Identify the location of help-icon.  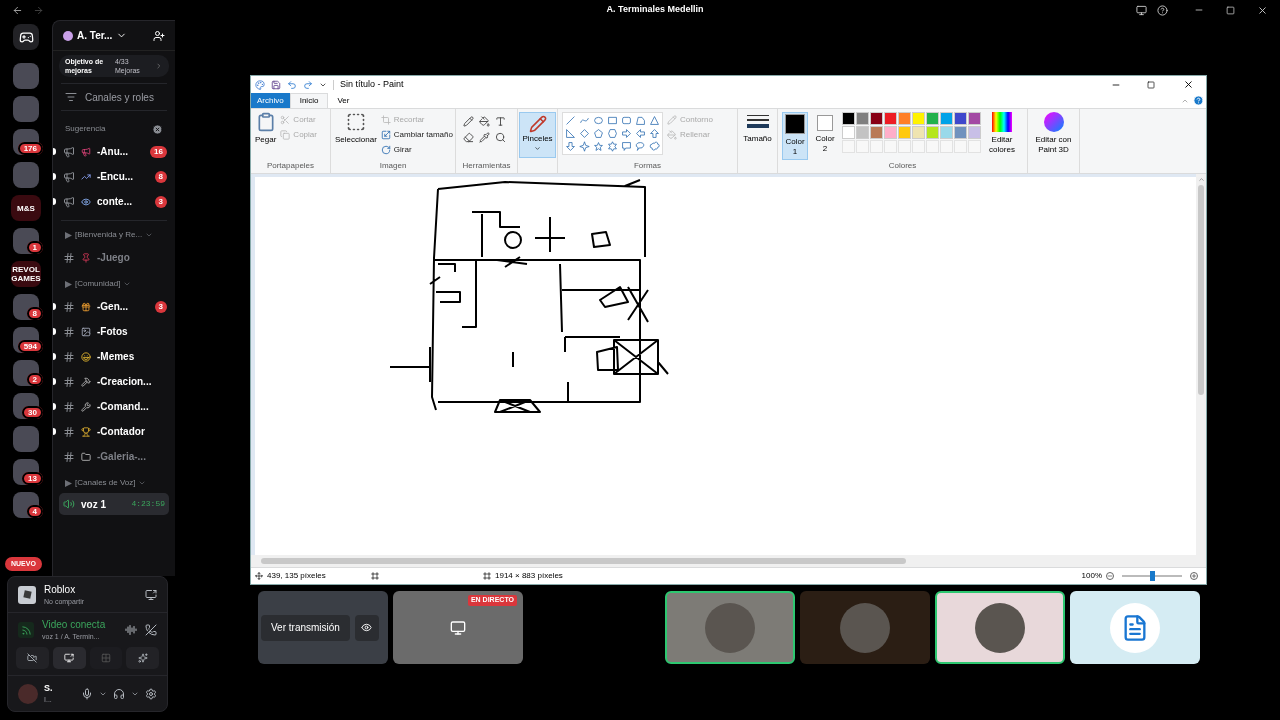
(1162, 10).